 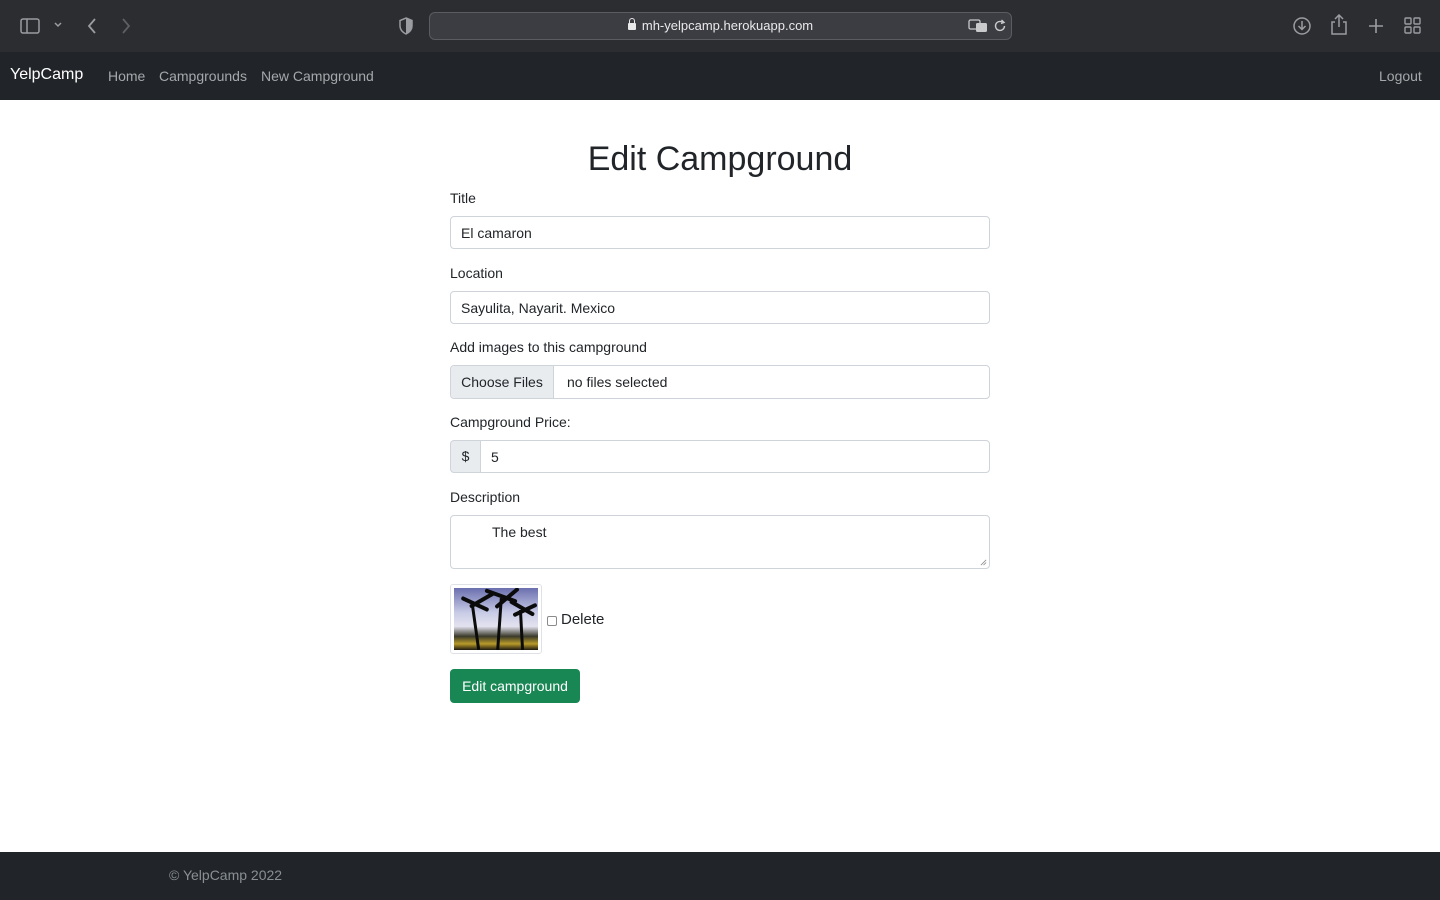 I want to click on edit-campground-button: Edit campground, so click(x=515, y=686).